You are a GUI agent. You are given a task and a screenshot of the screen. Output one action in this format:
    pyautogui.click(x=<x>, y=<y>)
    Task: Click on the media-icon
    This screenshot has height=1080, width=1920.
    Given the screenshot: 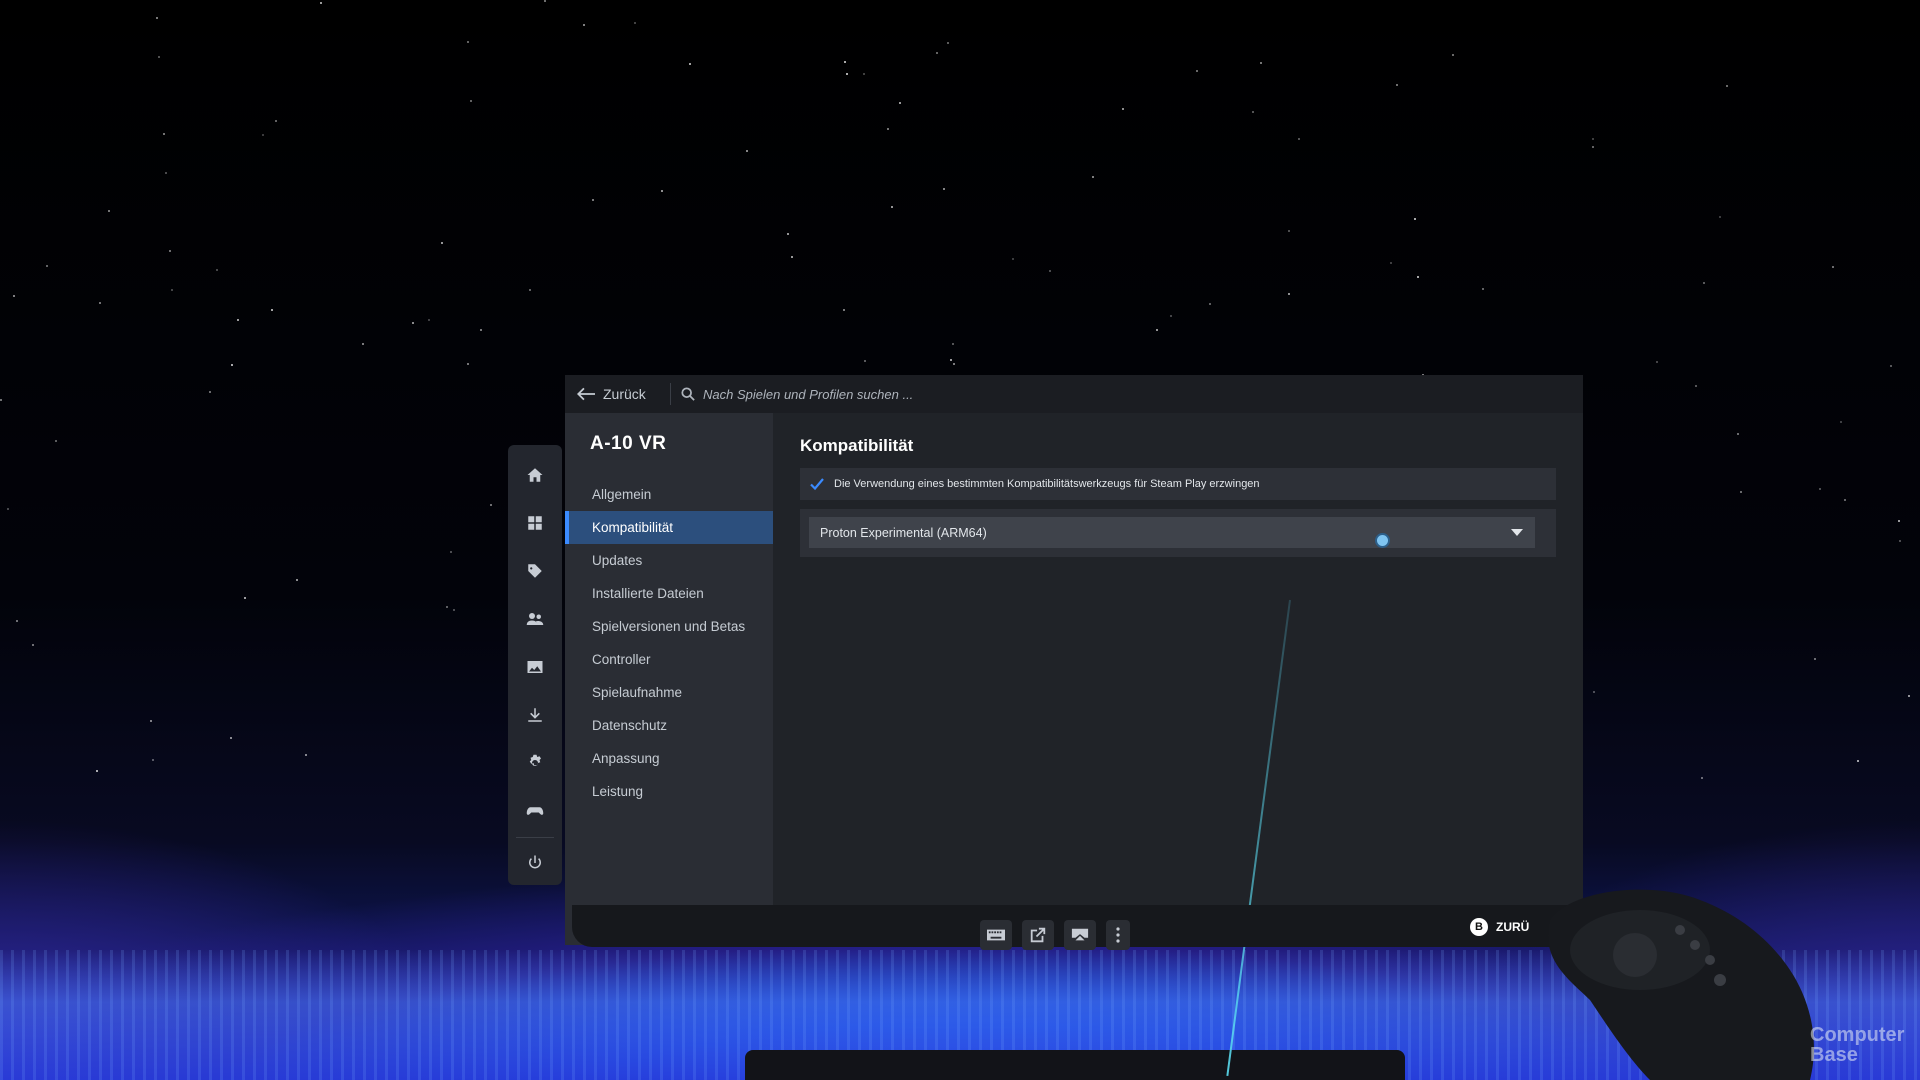 What is the action you would take?
    pyautogui.click(x=535, y=667)
    